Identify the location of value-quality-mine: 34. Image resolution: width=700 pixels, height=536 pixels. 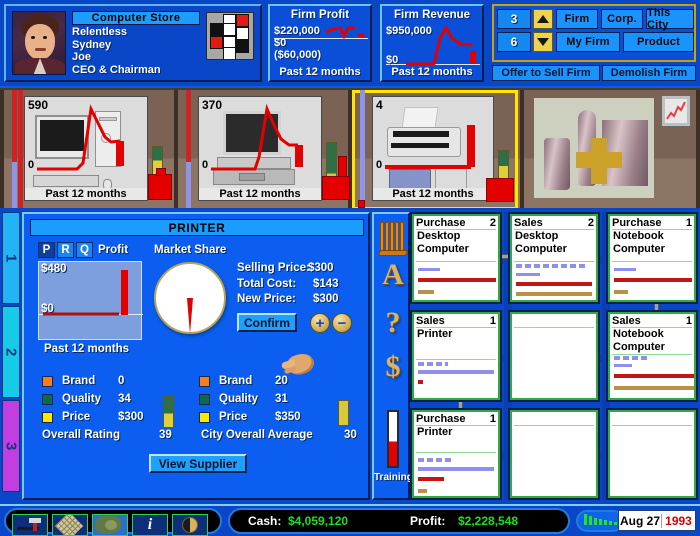
(124, 399).